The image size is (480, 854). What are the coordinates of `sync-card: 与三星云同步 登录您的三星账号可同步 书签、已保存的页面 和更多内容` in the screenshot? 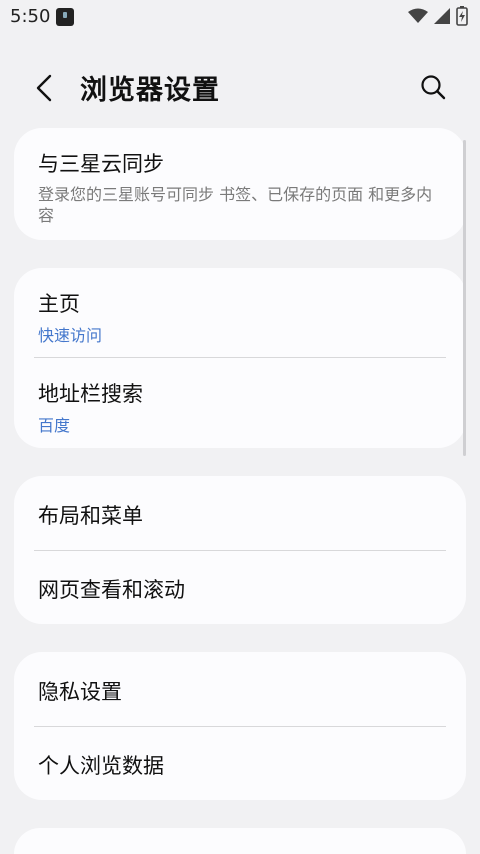 It's located at (240, 184).